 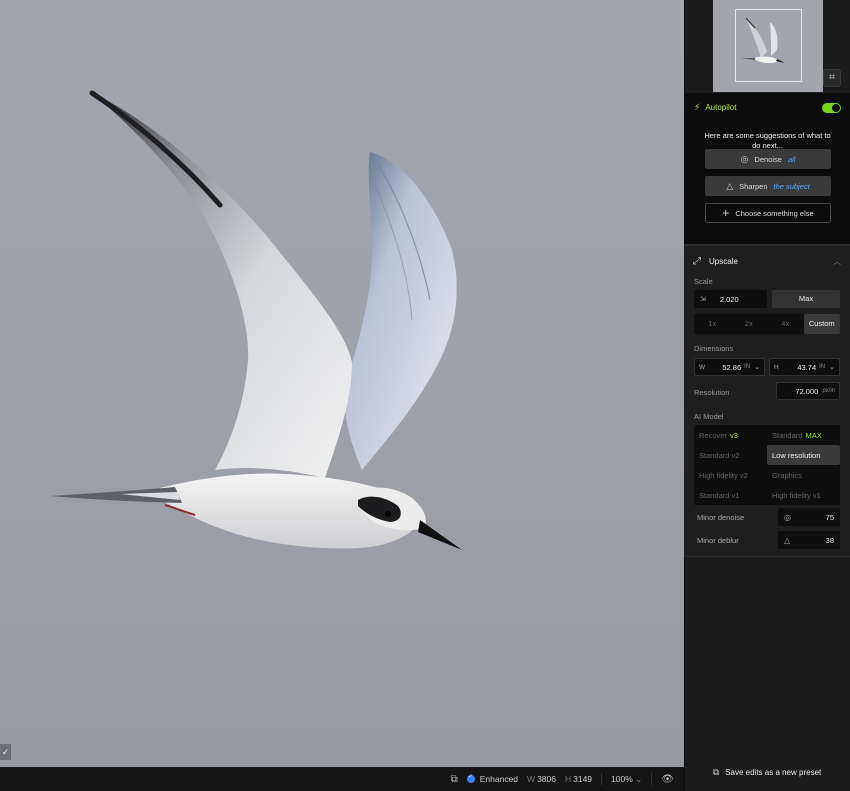 I want to click on corner-check-icon: ✓, so click(x=5, y=752).